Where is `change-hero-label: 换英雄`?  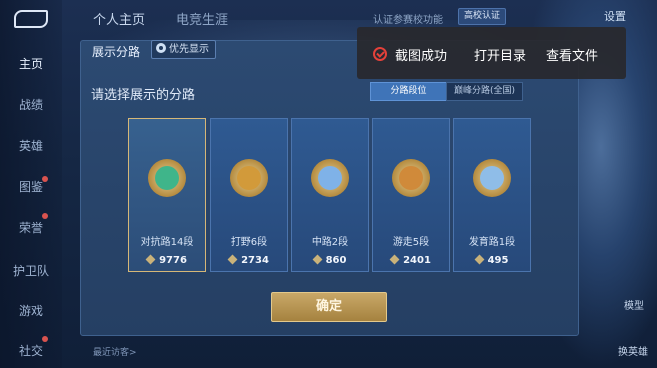 change-hero-label: 换英雄 is located at coordinates (633, 350).